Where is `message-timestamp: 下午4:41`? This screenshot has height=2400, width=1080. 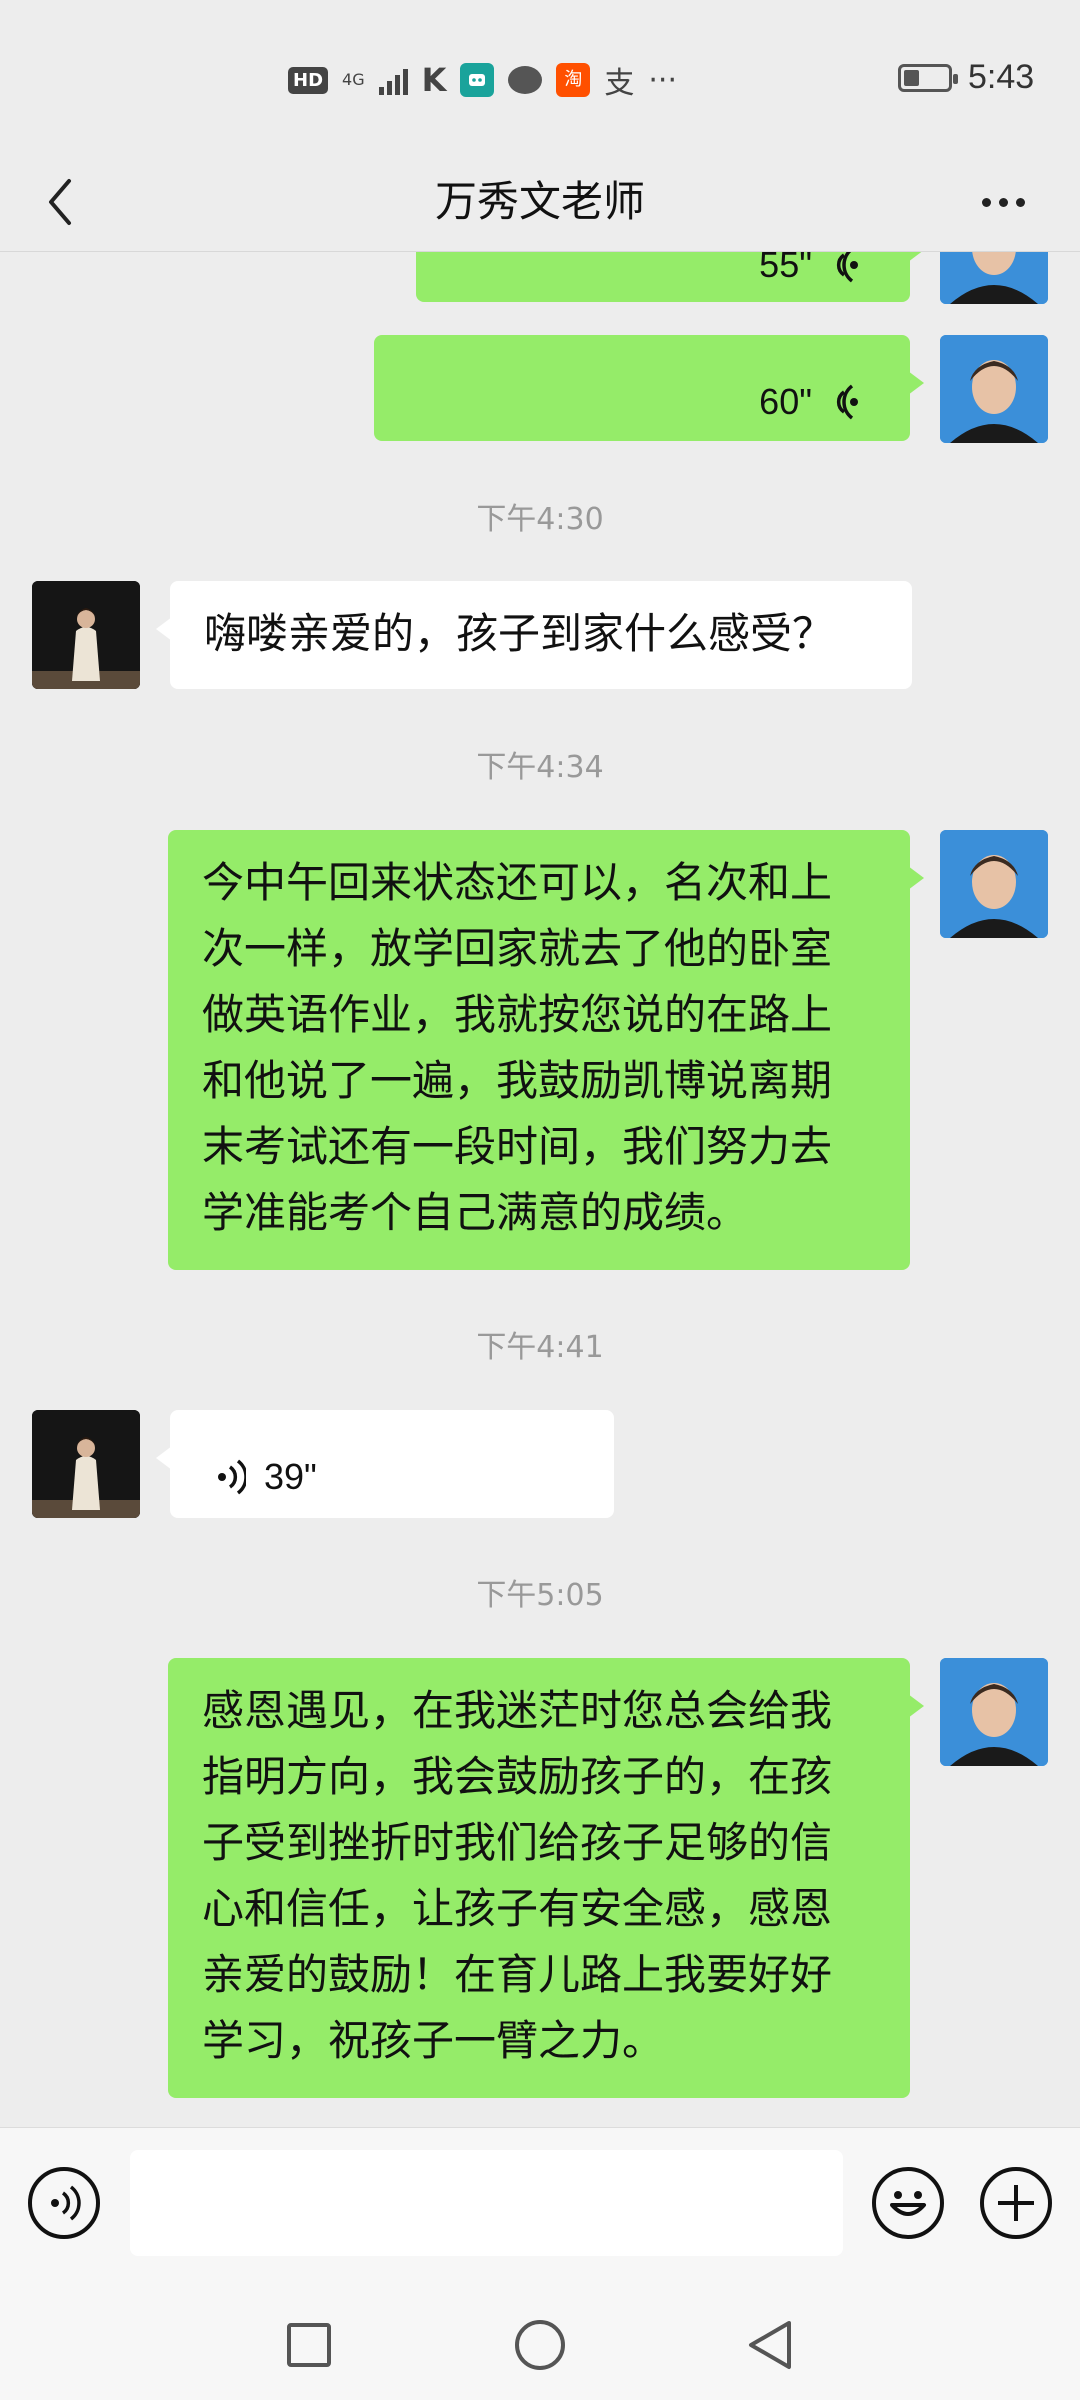
message-timestamp: 下午4:41 is located at coordinates (540, 1347).